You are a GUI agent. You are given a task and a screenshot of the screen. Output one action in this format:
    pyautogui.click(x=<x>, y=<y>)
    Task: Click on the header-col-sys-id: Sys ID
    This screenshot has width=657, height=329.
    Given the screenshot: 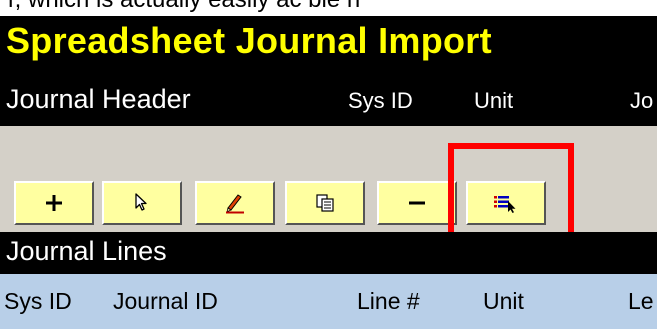 What is the action you would take?
    pyautogui.click(x=380, y=100)
    